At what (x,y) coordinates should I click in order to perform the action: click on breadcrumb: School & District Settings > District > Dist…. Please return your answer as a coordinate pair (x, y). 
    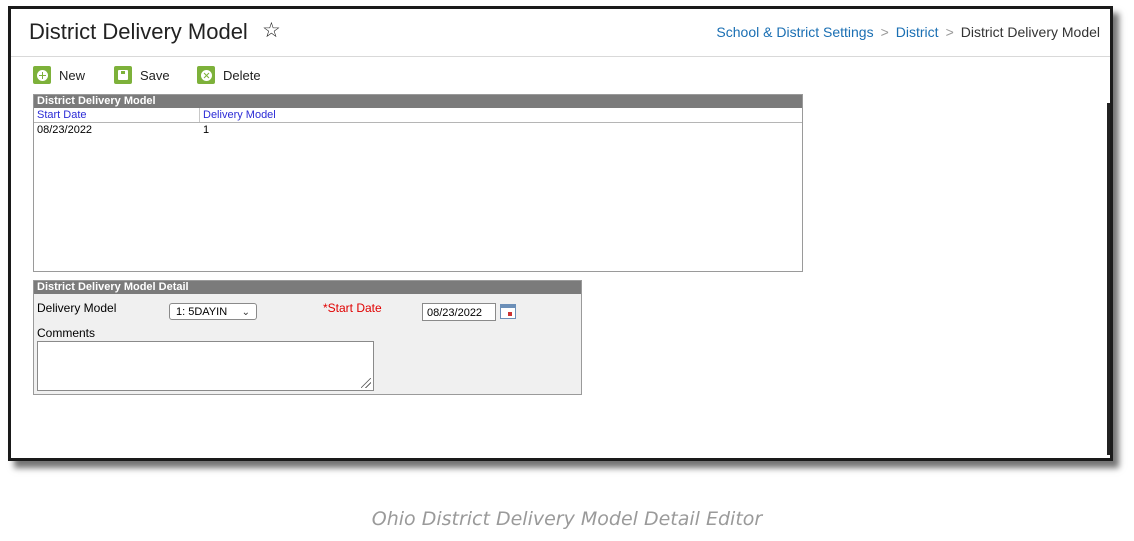
    Looking at the image, I should click on (908, 32).